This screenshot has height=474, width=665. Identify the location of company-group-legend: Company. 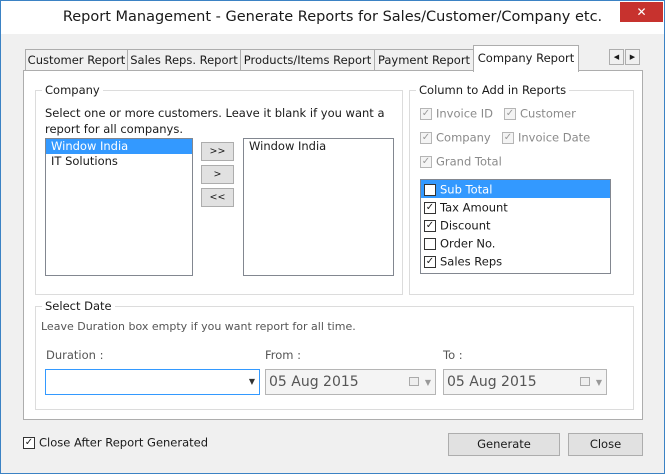
(72, 90).